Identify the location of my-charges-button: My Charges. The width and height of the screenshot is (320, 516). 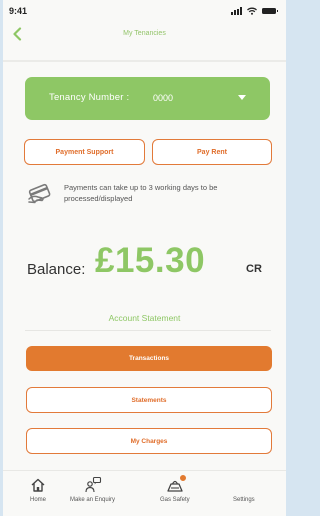
(149, 441).